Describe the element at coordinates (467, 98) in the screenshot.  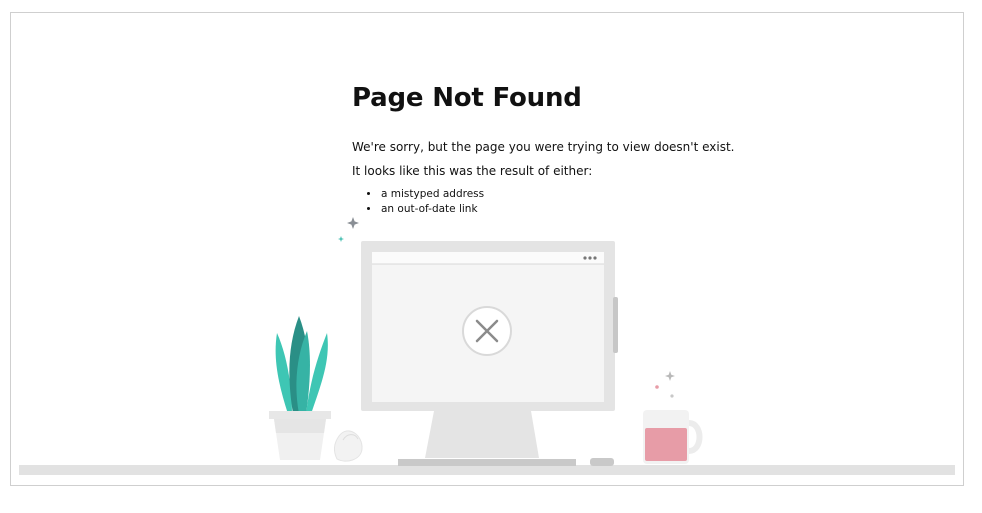
I see `page-title: Page Not Found` at that location.